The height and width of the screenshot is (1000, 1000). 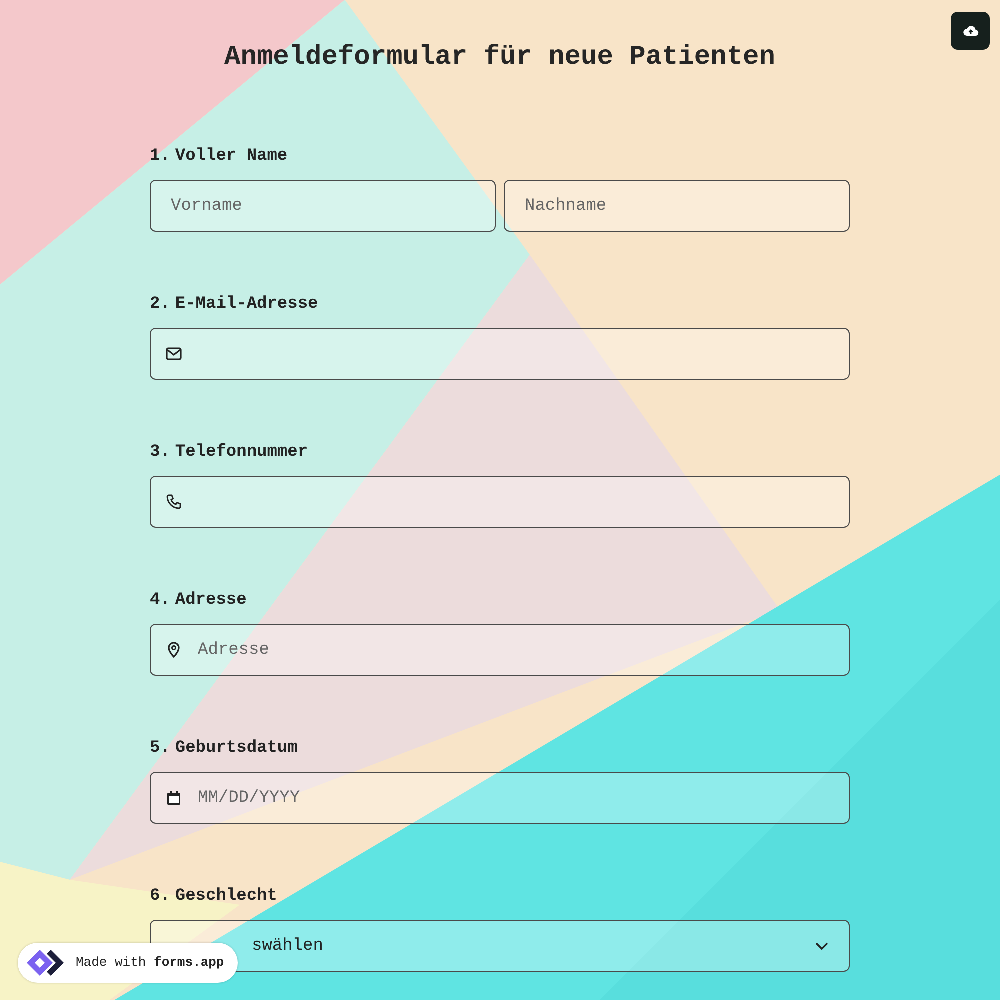 I want to click on question-number: 1., so click(x=160, y=157).